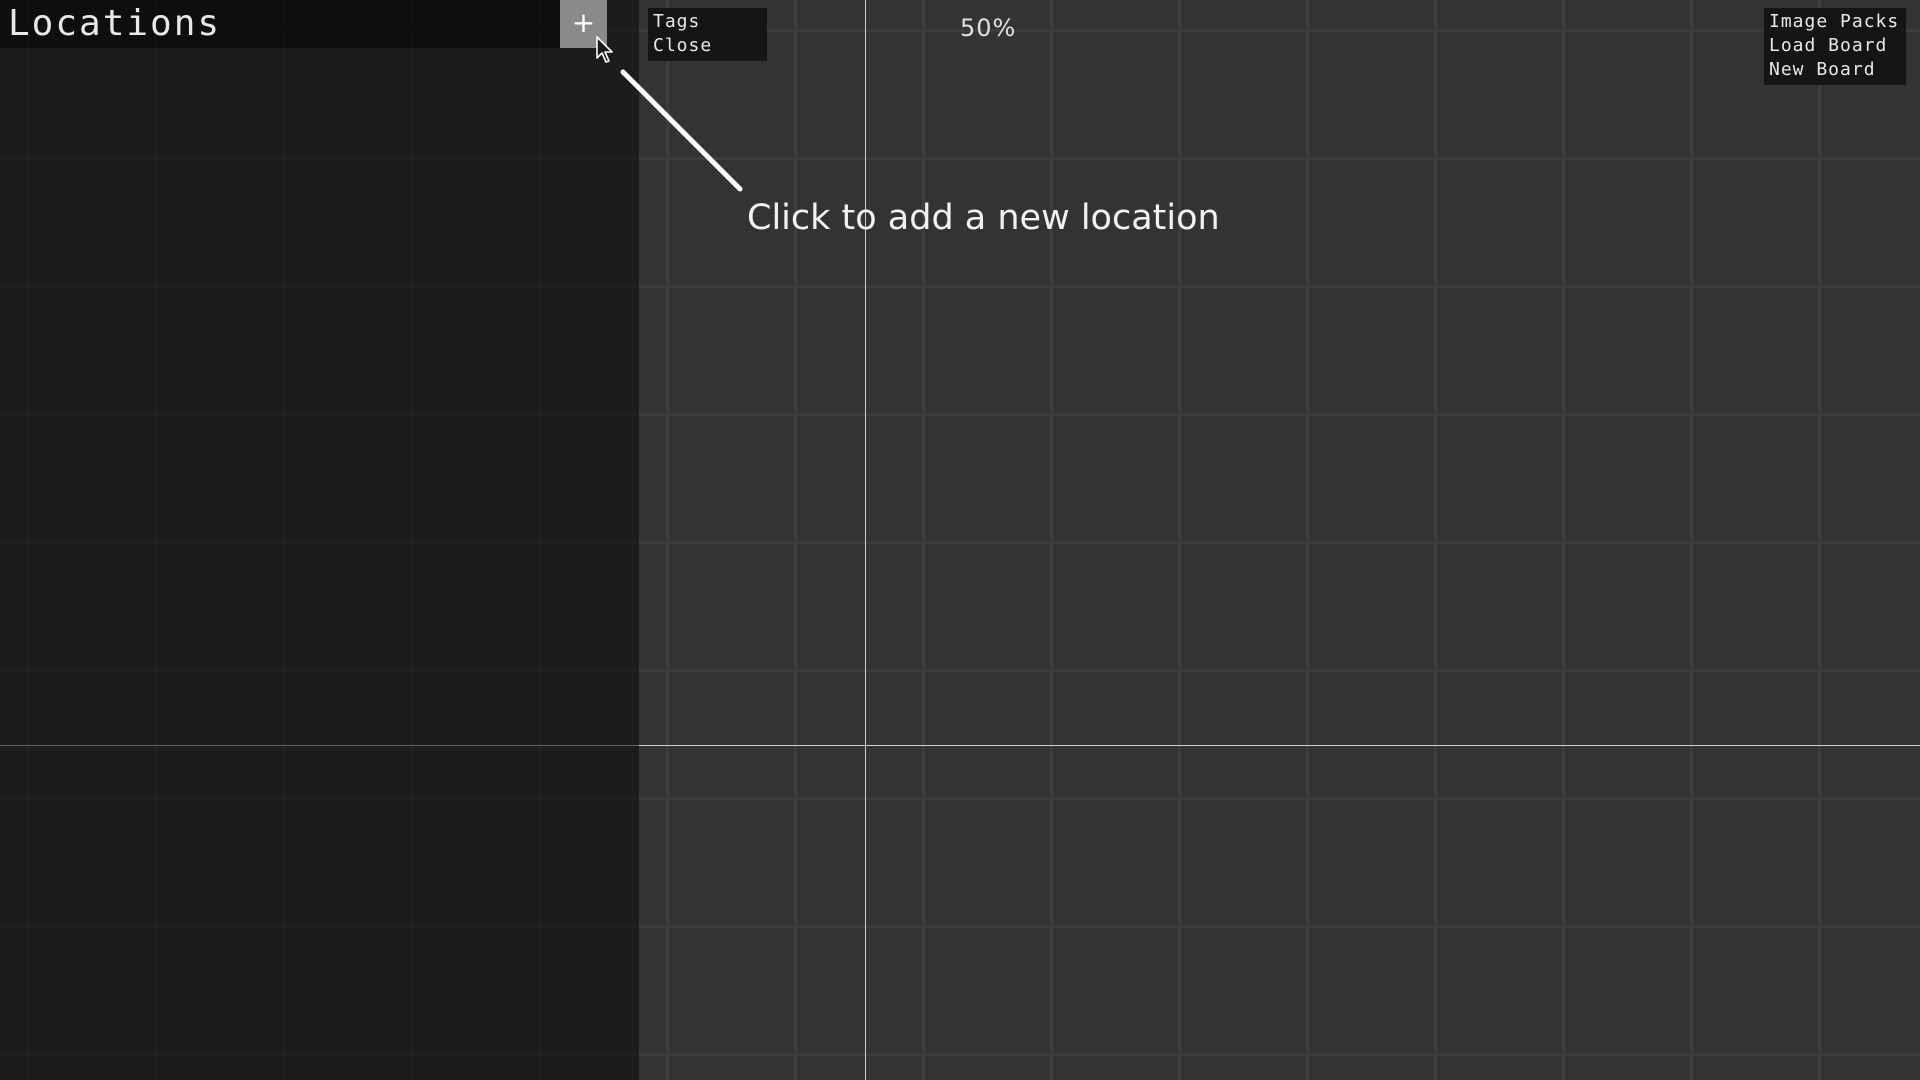  What do you see at coordinates (1834, 22) in the screenshot?
I see `menu-item-image-packs: Image Packs` at bounding box center [1834, 22].